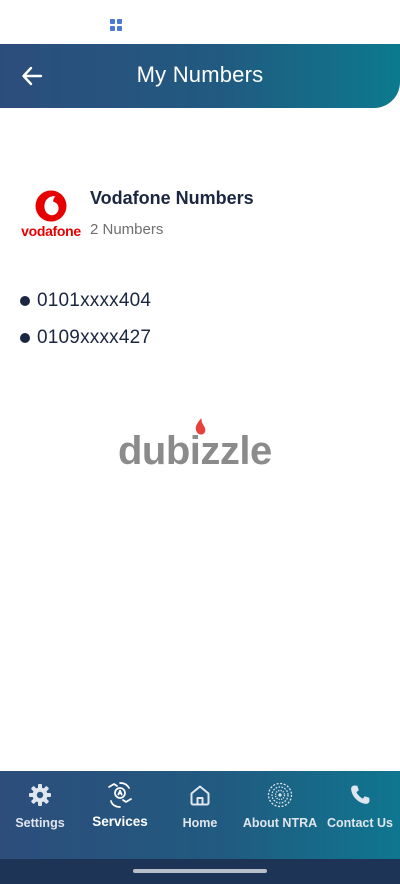 This screenshot has width=400, height=884. What do you see at coordinates (200, 795) in the screenshot?
I see `home-icon` at bounding box center [200, 795].